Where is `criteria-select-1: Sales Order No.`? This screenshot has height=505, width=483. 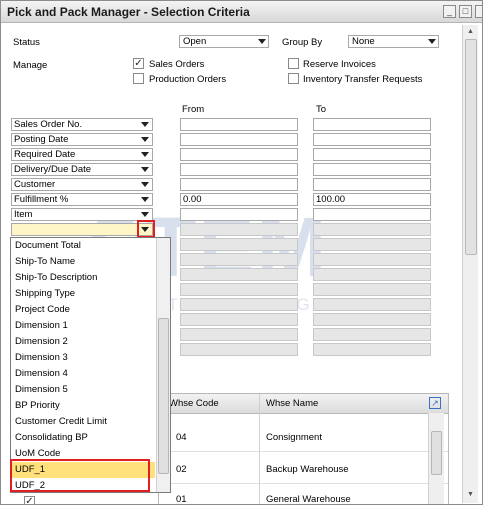
criteria-select-1: Sales Order No. is located at coordinates (82, 124).